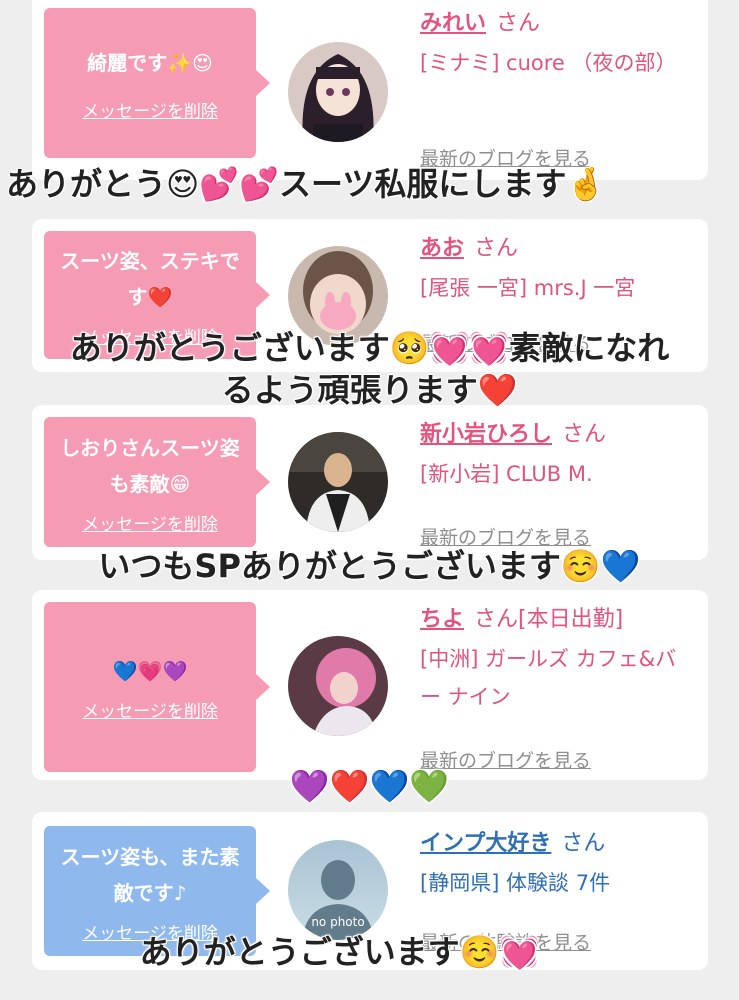  Describe the element at coordinates (150, 670) in the screenshot. I see `message-text: 💙💗💜` at that location.